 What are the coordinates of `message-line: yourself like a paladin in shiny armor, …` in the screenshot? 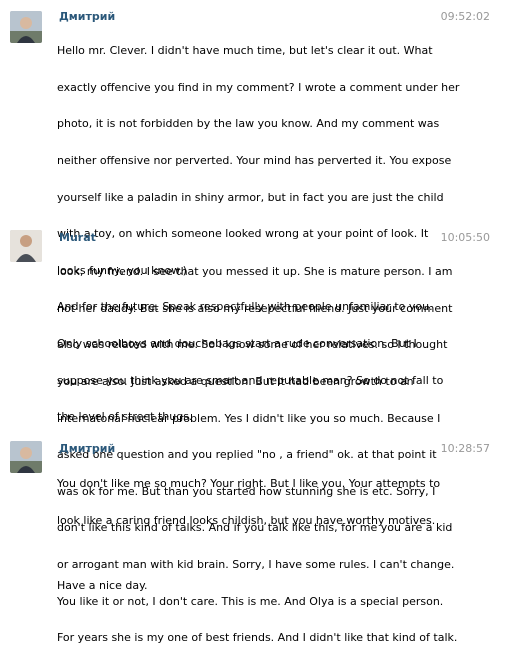 It's located at (250, 197).